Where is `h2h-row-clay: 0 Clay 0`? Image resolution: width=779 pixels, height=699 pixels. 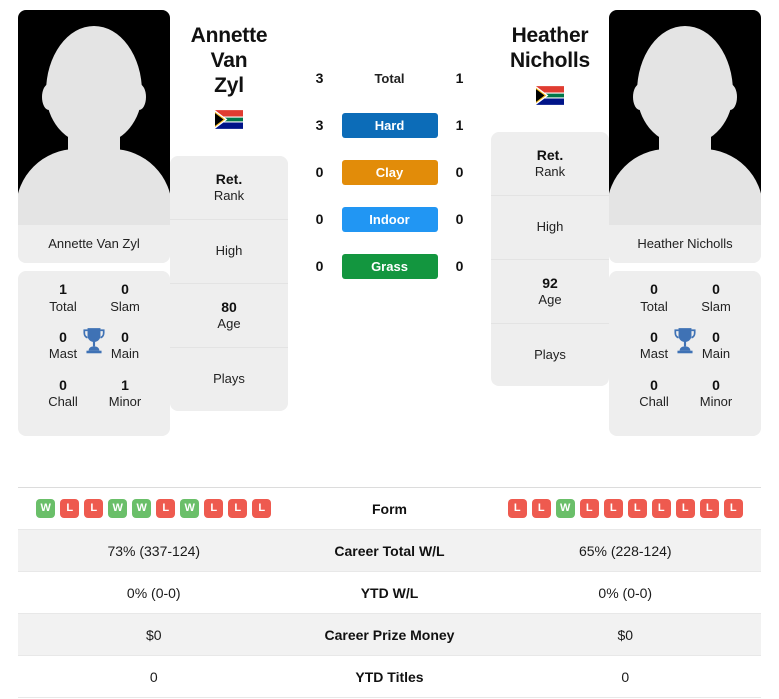 h2h-row-clay: 0 Clay 0 is located at coordinates (389, 172).